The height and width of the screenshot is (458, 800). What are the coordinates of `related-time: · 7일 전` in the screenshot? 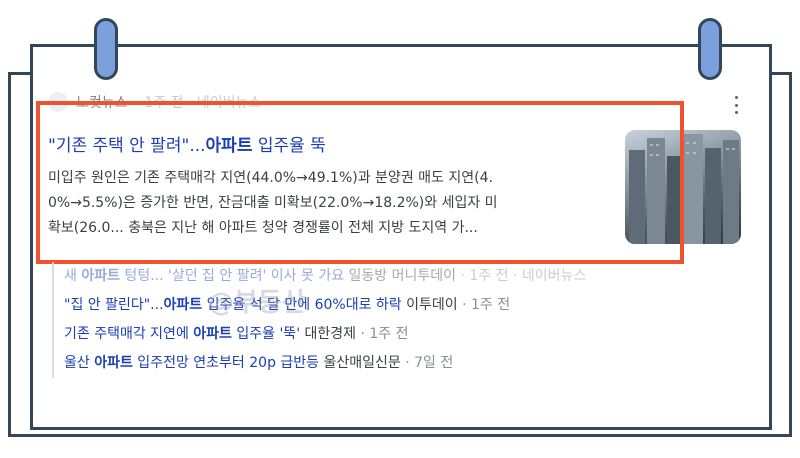 It's located at (427, 363).